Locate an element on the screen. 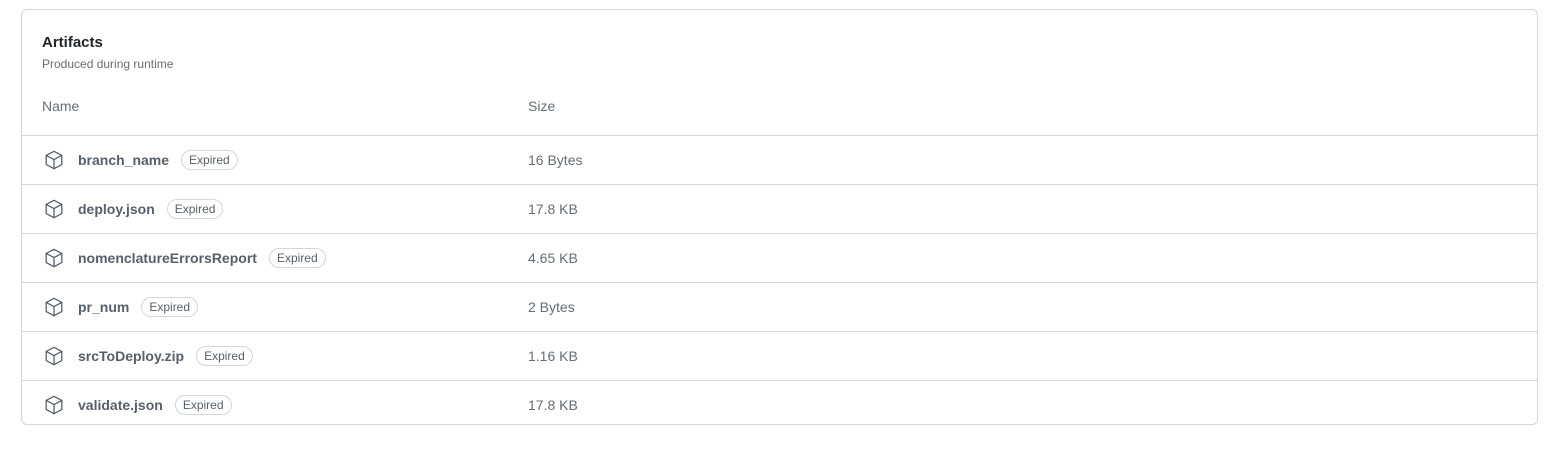 This screenshot has height=452, width=1551. artifact-row: srcToDeploy.zip Expired 1.16 KB is located at coordinates (779, 356).